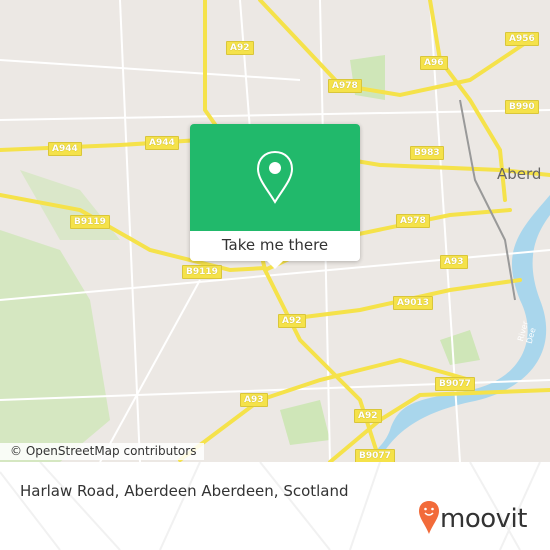 This screenshot has height=550, width=550. I want to click on road-label: A9013, so click(413, 303).